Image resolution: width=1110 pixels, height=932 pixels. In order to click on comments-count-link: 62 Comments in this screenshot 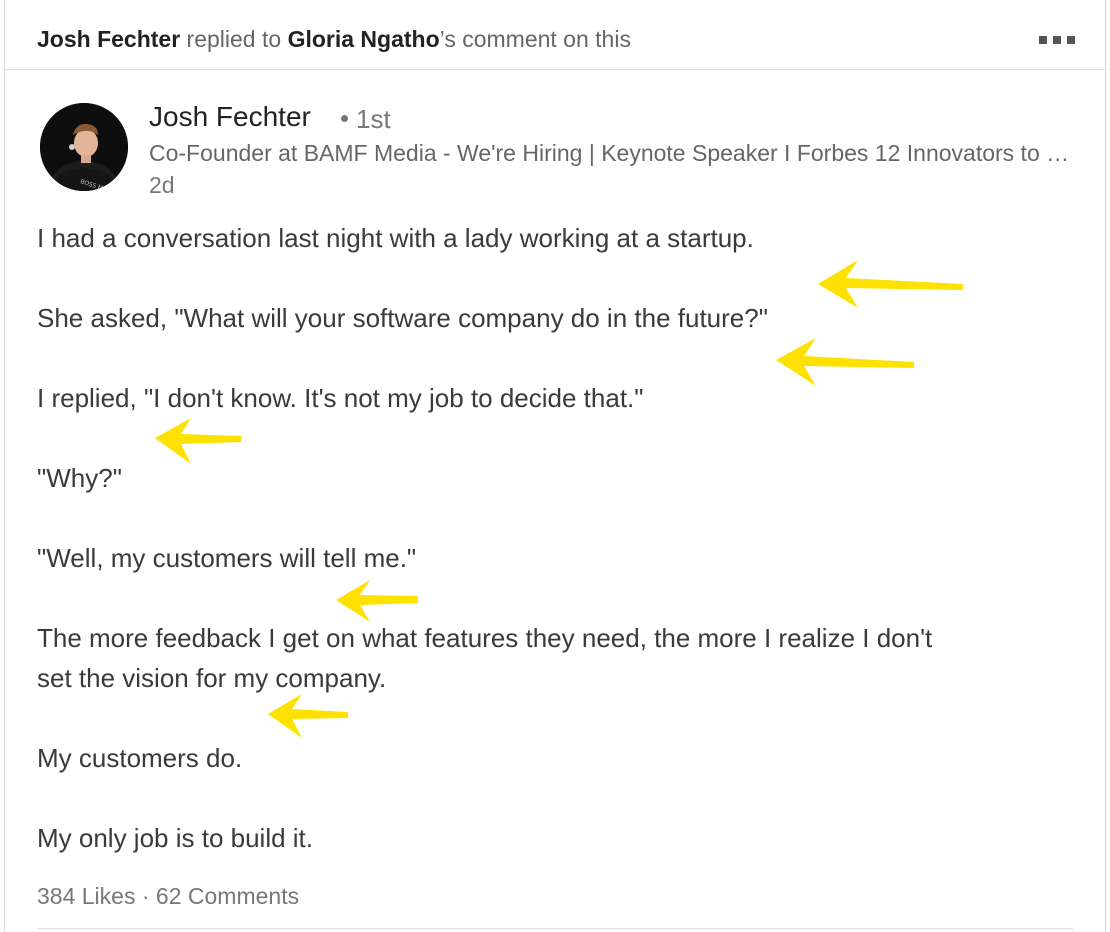, I will do `click(227, 896)`.